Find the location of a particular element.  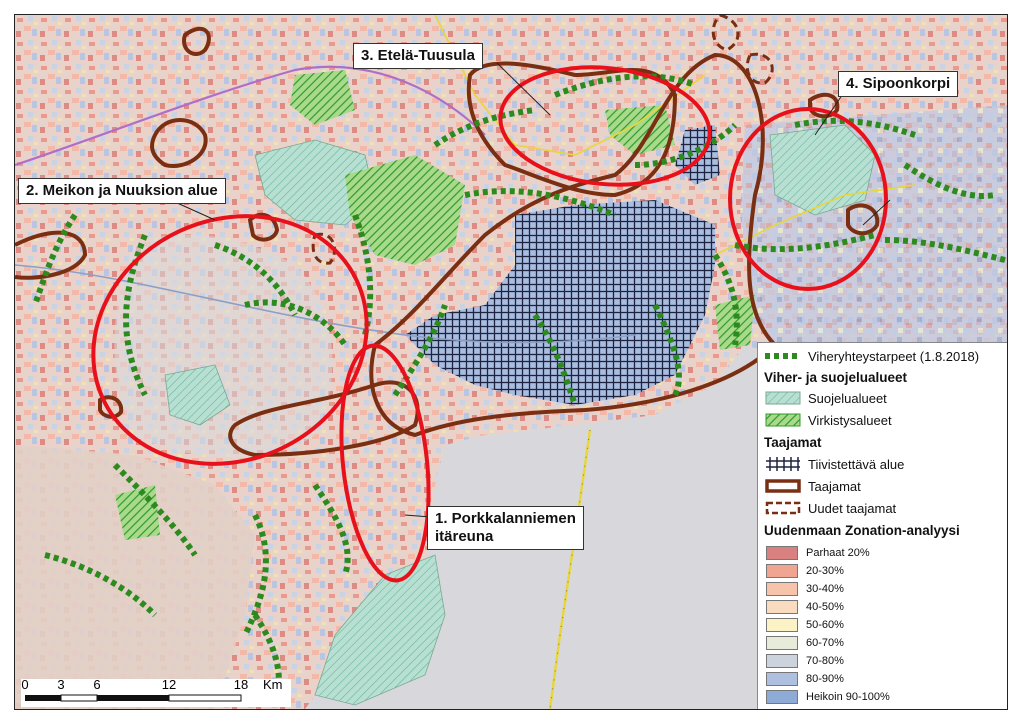

scale-tick-12: 12 is located at coordinates (169, 684).